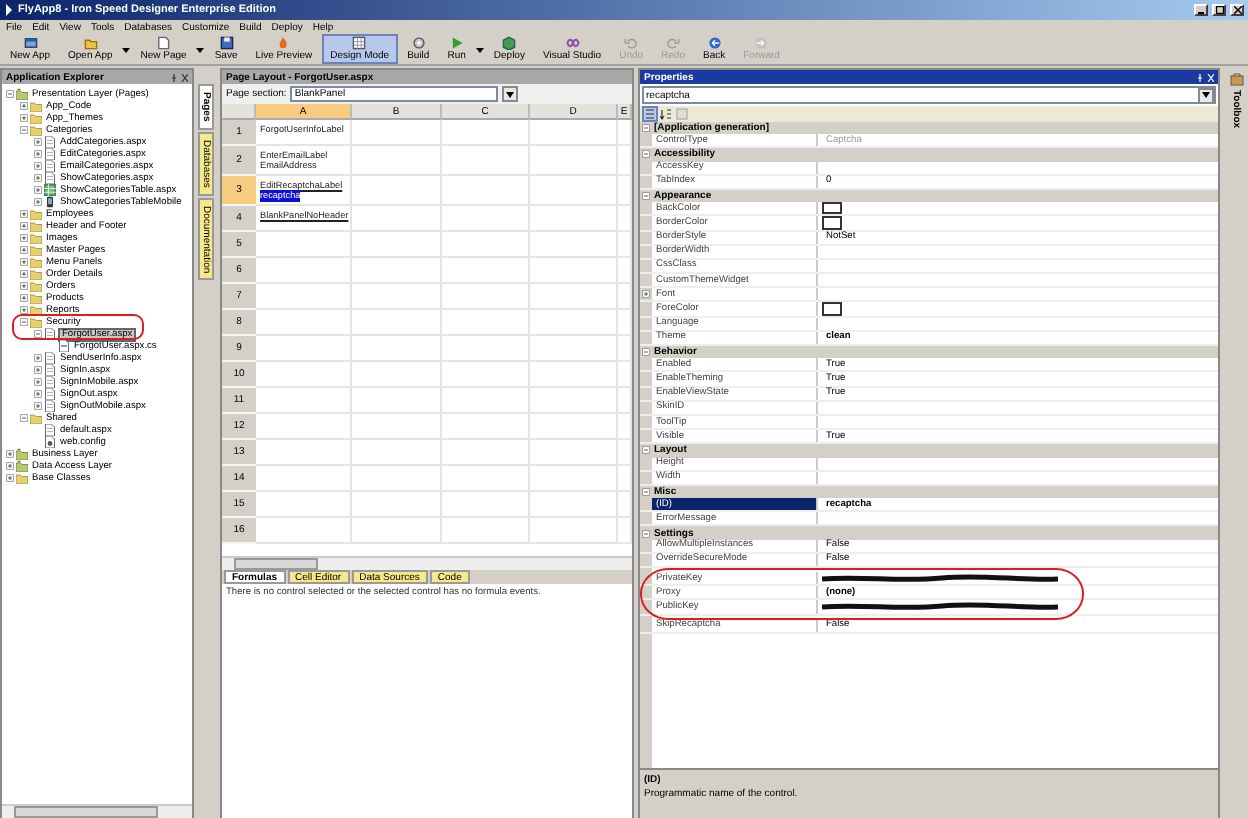 Image resolution: width=1248 pixels, height=818 pixels. I want to click on close-button, so click(1237, 10).